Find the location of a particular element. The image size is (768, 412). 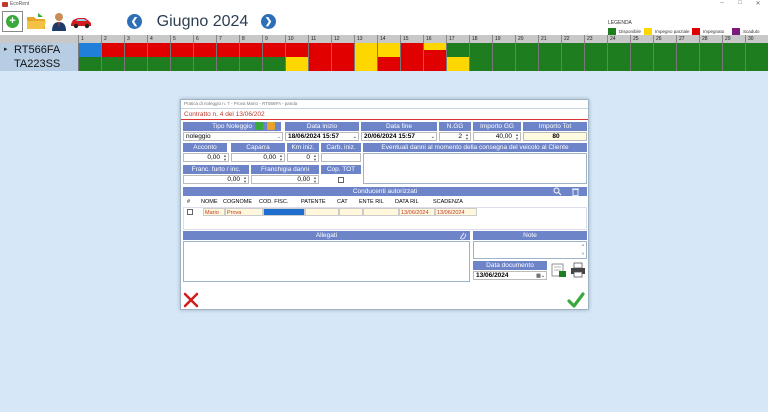

data-fine-field: 20/06/2024 15:57 ⌄ is located at coordinates (399, 136).